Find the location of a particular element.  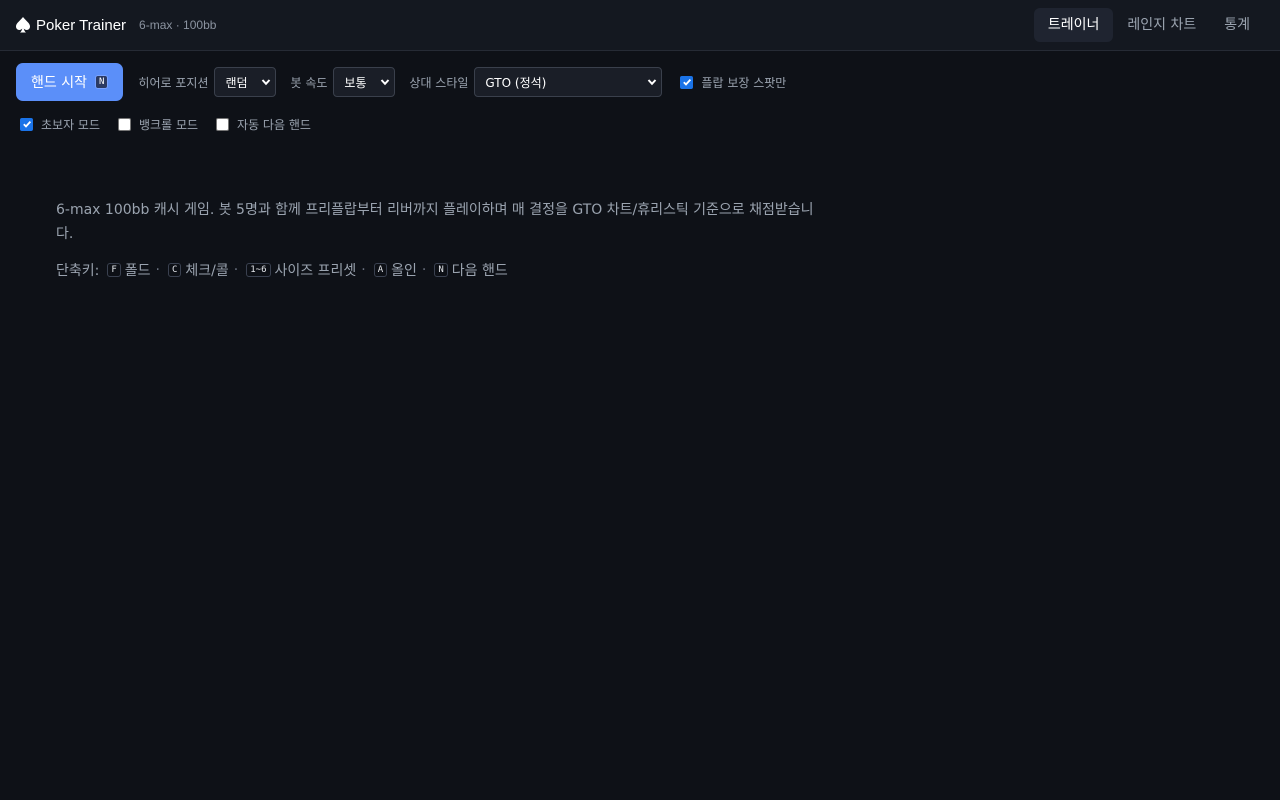

mode-options: 초보자 모드 뱅크롤 모드 자동 다음 핸드 is located at coordinates (165, 124).